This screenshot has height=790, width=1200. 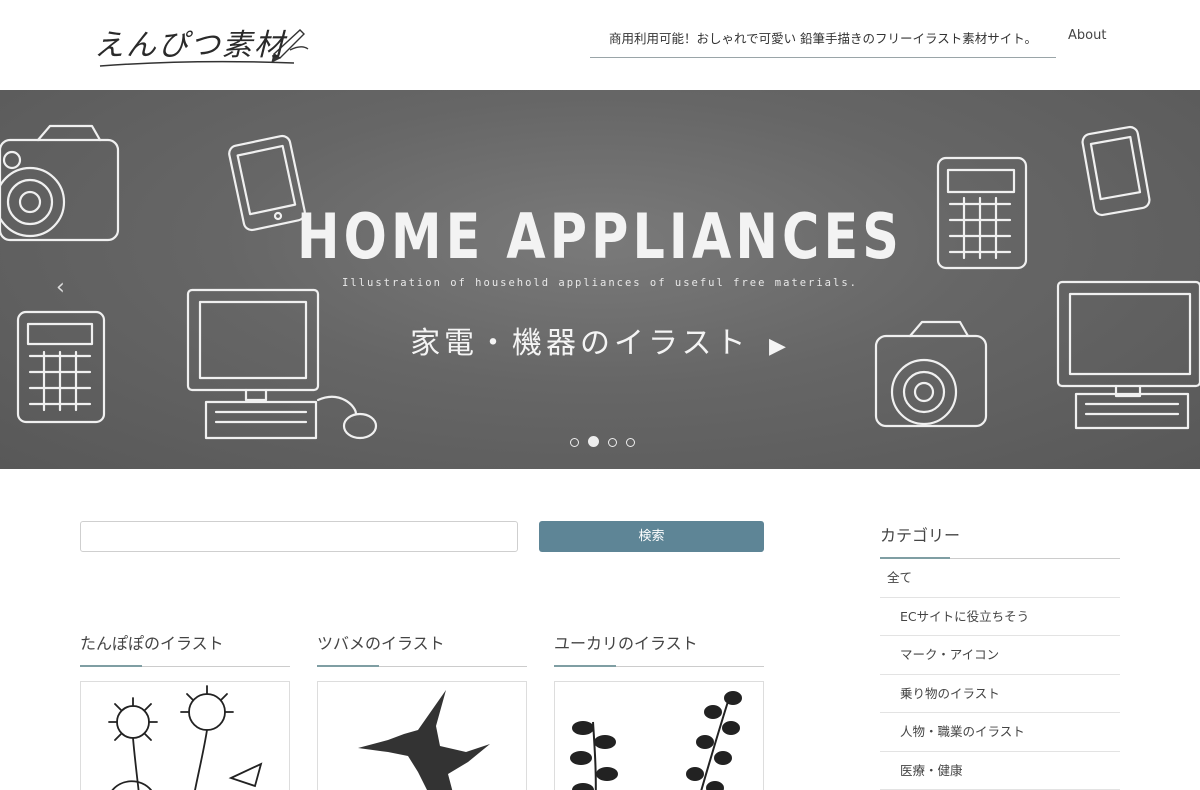 I want to click on category-item-all: 全て, so click(x=1000, y=578).